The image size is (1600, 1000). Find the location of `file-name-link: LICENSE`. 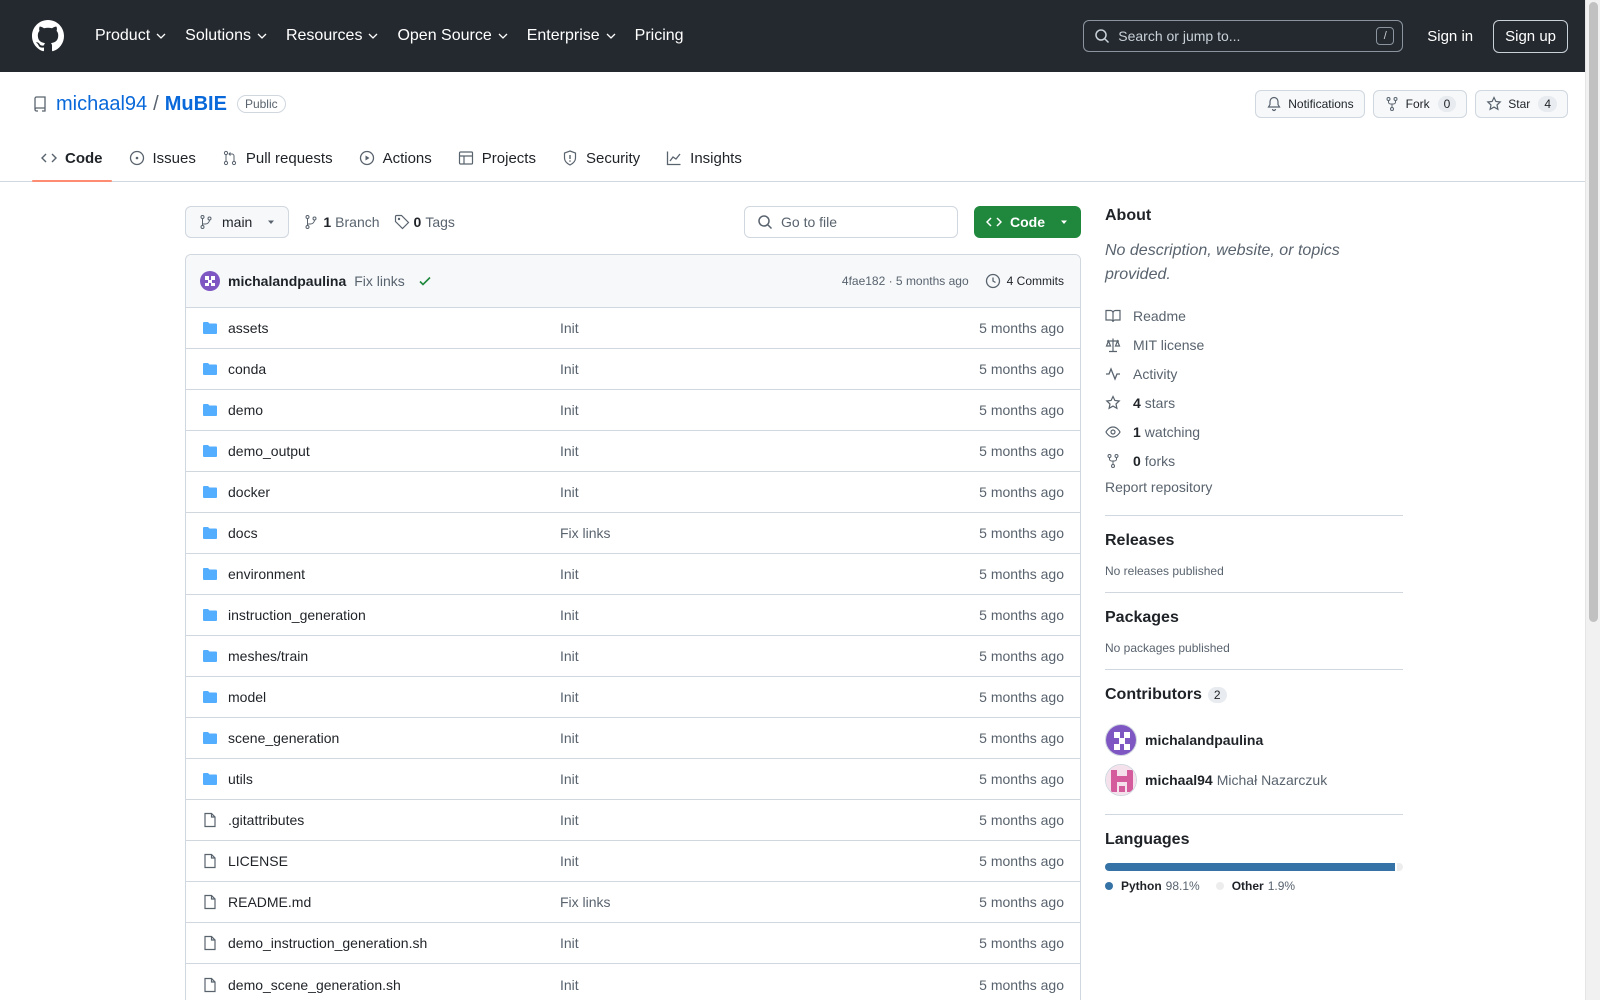

file-name-link: LICENSE is located at coordinates (394, 861).